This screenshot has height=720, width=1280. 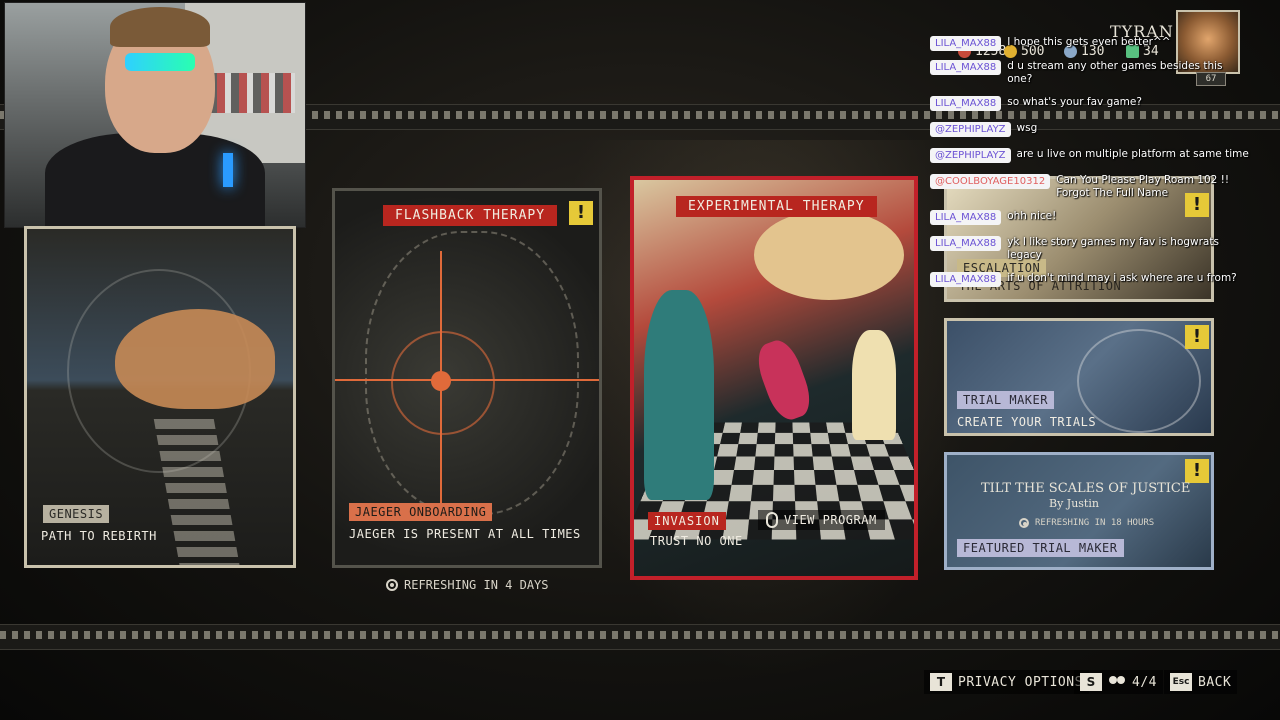 What do you see at coordinates (1027, 128) in the screenshot?
I see `chat-text: wsg` at bounding box center [1027, 128].